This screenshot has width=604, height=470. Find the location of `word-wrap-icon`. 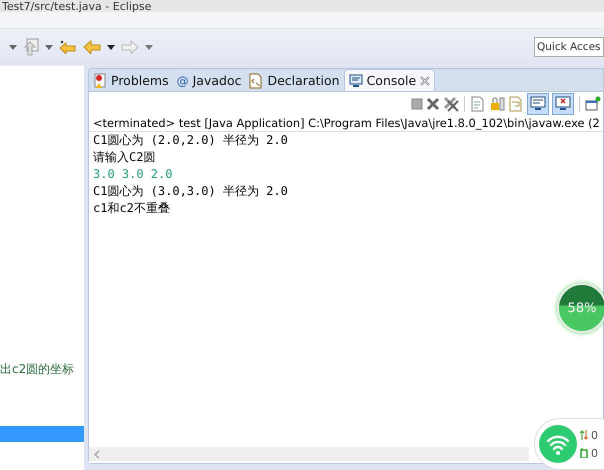

word-wrap-icon is located at coordinates (516, 104).